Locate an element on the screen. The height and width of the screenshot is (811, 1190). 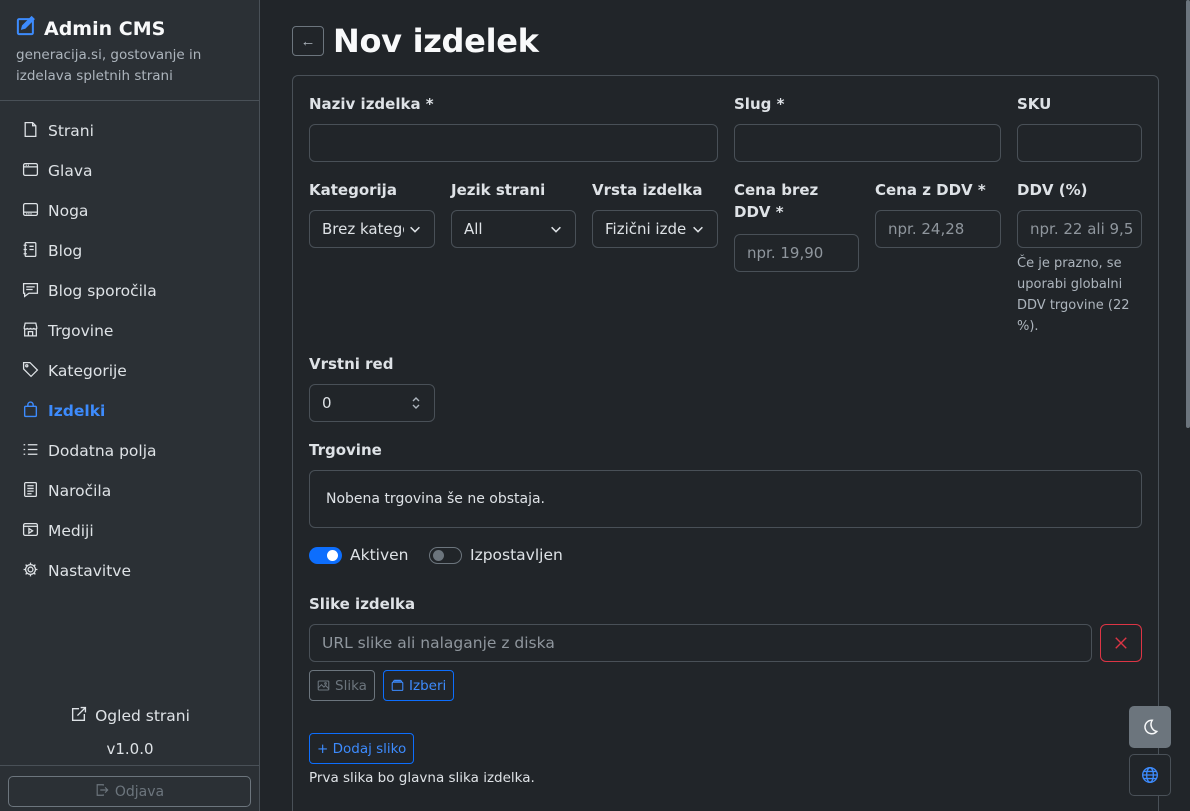
language-label: Jezik strani is located at coordinates (498, 190).